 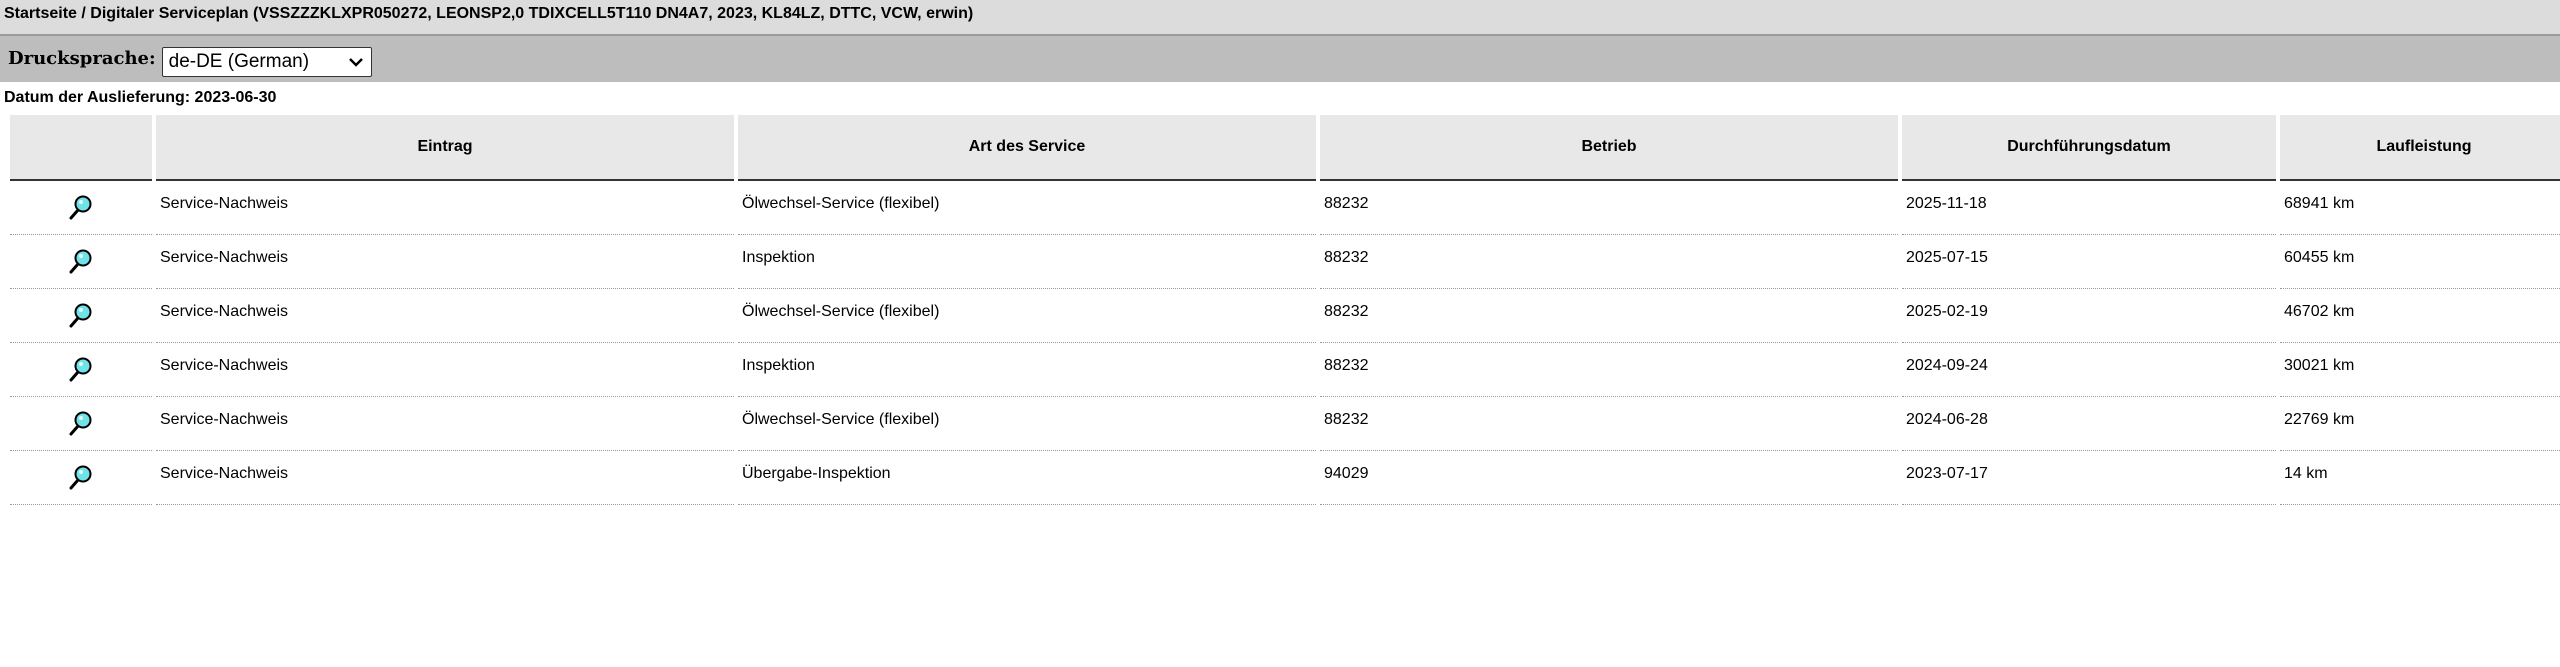 I want to click on print-language-bar: Drucksprache: de-DE (German), so click(x=1280, y=59).